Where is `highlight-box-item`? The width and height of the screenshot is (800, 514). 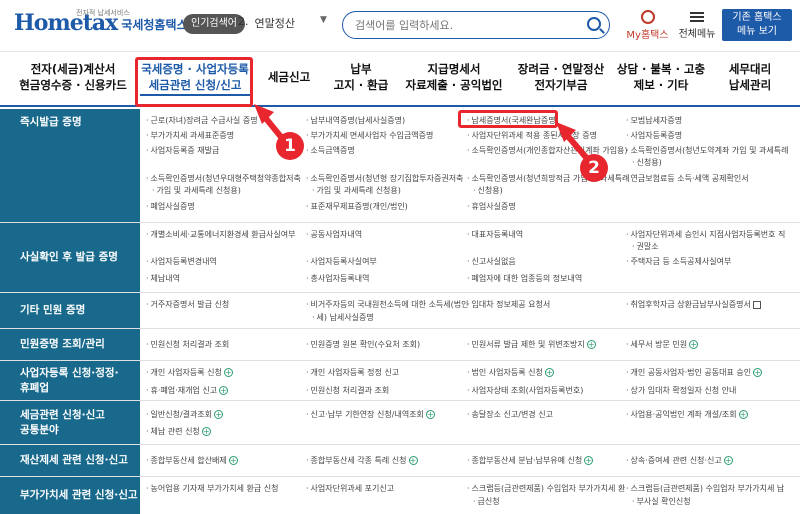 highlight-box-item is located at coordinates (508, 119).